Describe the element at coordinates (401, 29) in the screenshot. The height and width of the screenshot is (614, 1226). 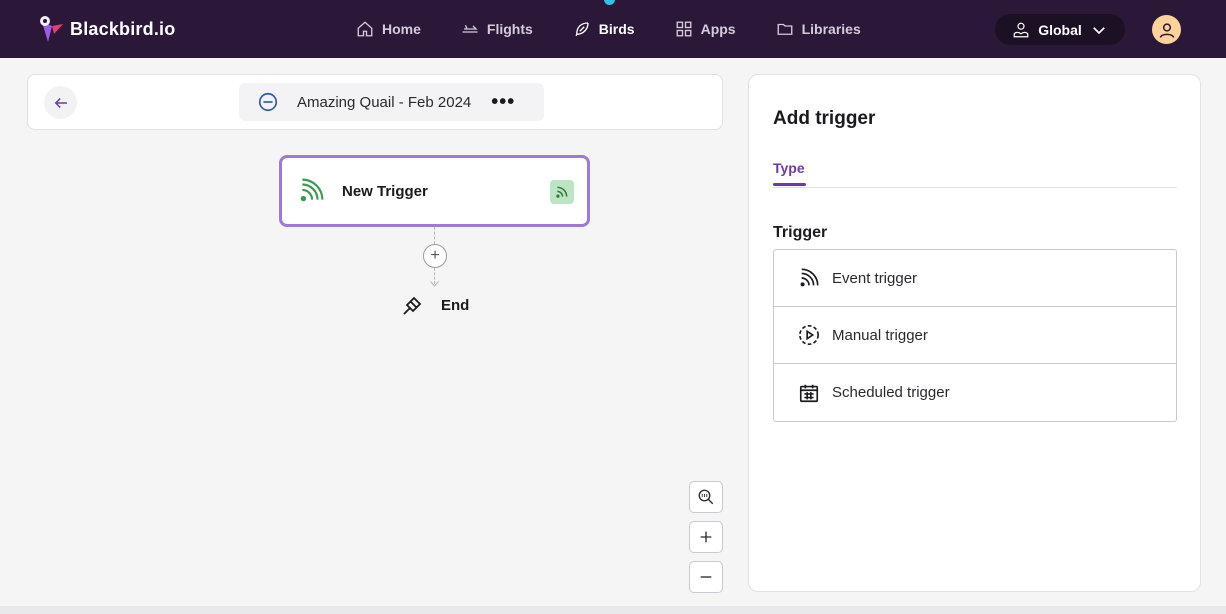
I see `nav-home-label: Home` at that location.